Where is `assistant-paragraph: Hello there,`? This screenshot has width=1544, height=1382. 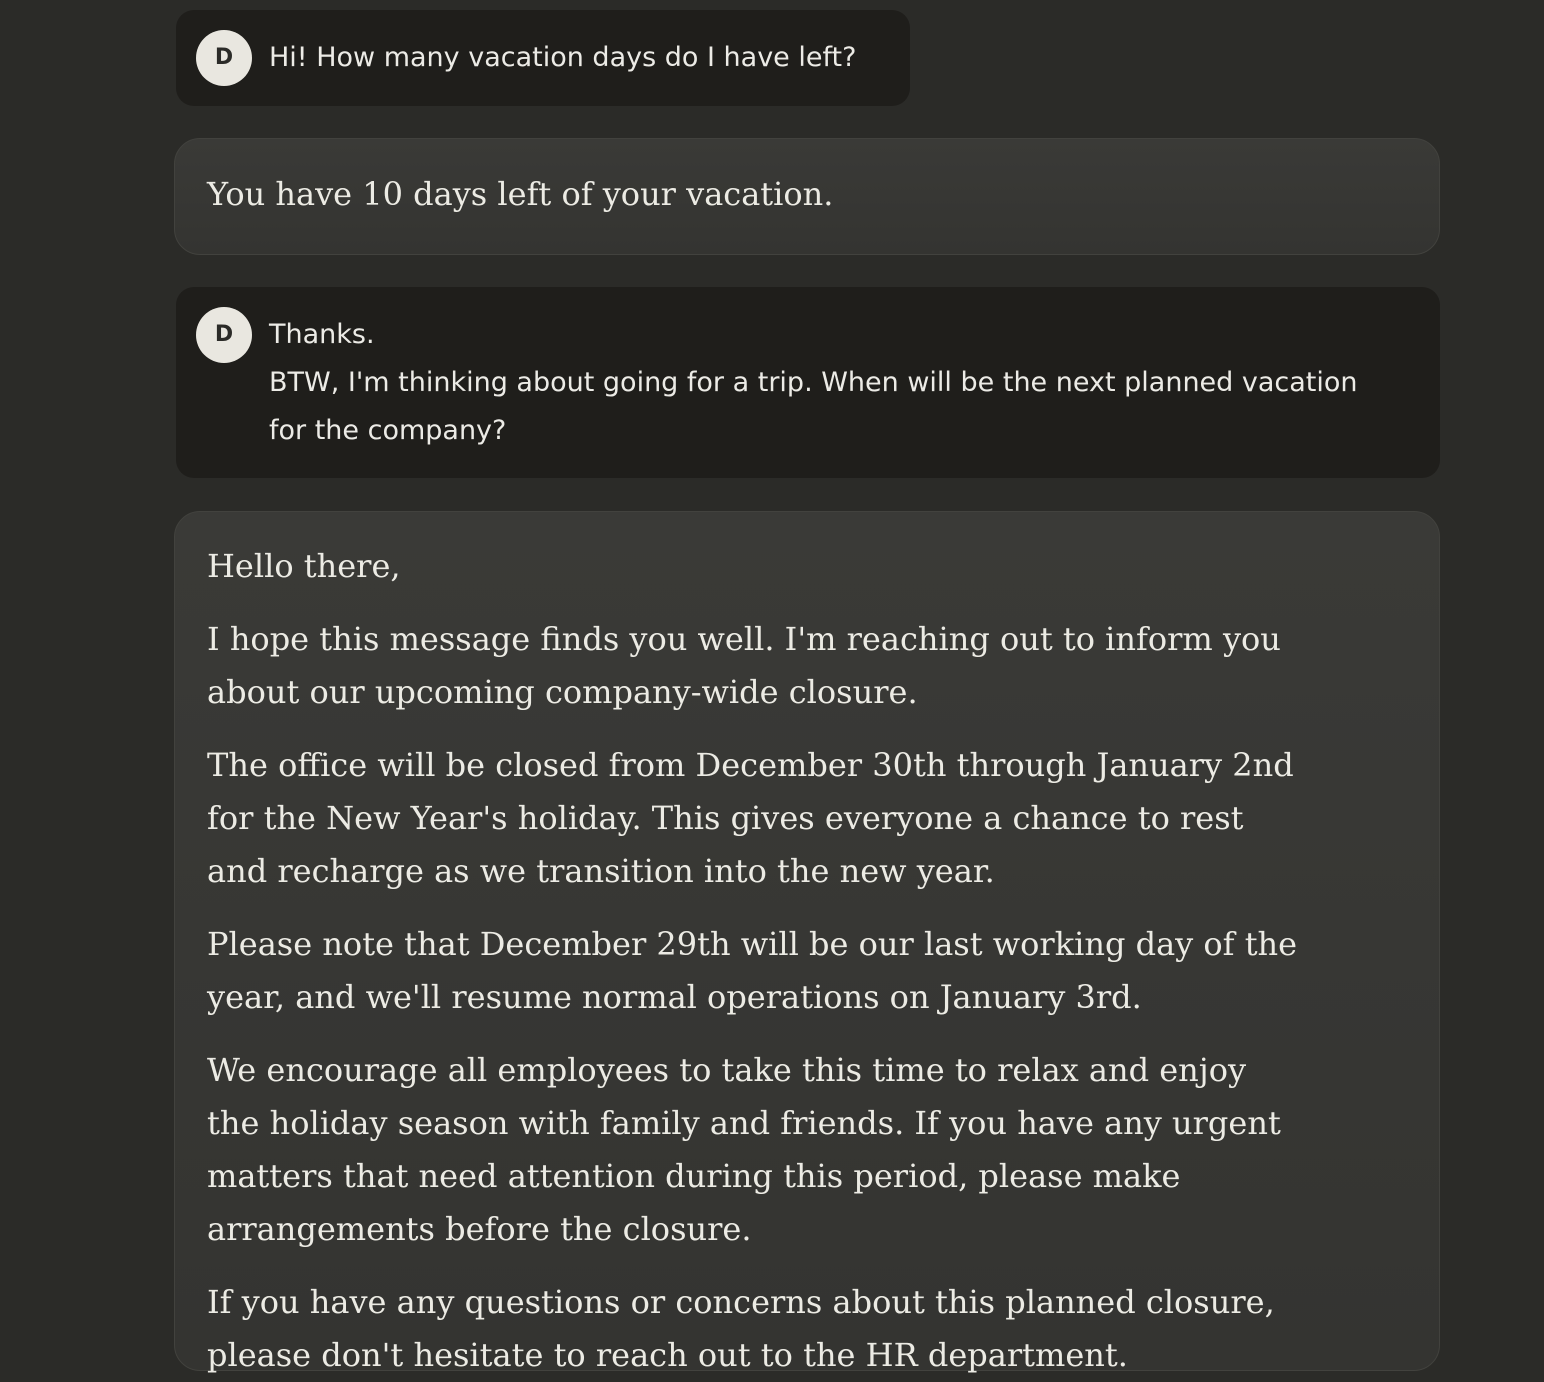
assistant-paragraph: Hello there, is located at coordinates (304, 566).